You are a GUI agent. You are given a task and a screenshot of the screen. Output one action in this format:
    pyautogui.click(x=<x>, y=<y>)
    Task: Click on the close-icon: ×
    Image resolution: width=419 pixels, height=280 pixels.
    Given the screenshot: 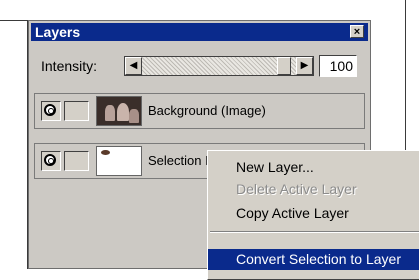 What is the action you would take?
    pyautogui.click(x=357, y=32)
    